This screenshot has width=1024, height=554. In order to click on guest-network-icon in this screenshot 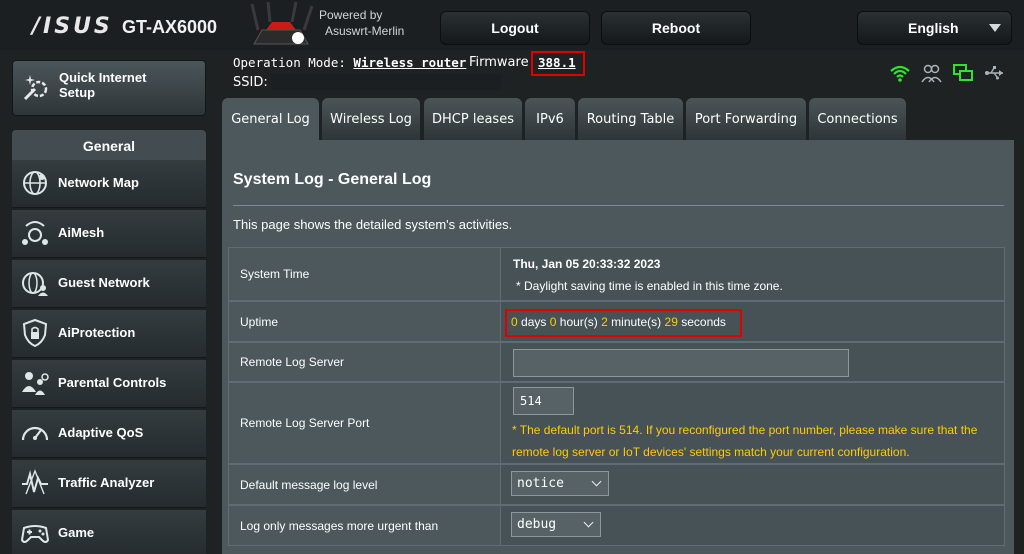, I will do `click(35, 284)`.